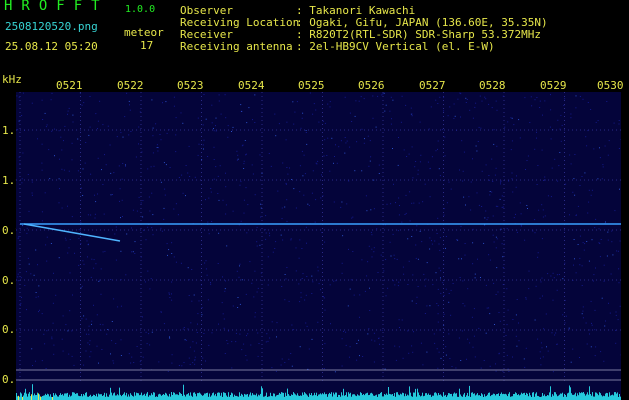 This screenshot has width=629, height=400. I want to click on meteor-label: meteor, so click(144, 32).